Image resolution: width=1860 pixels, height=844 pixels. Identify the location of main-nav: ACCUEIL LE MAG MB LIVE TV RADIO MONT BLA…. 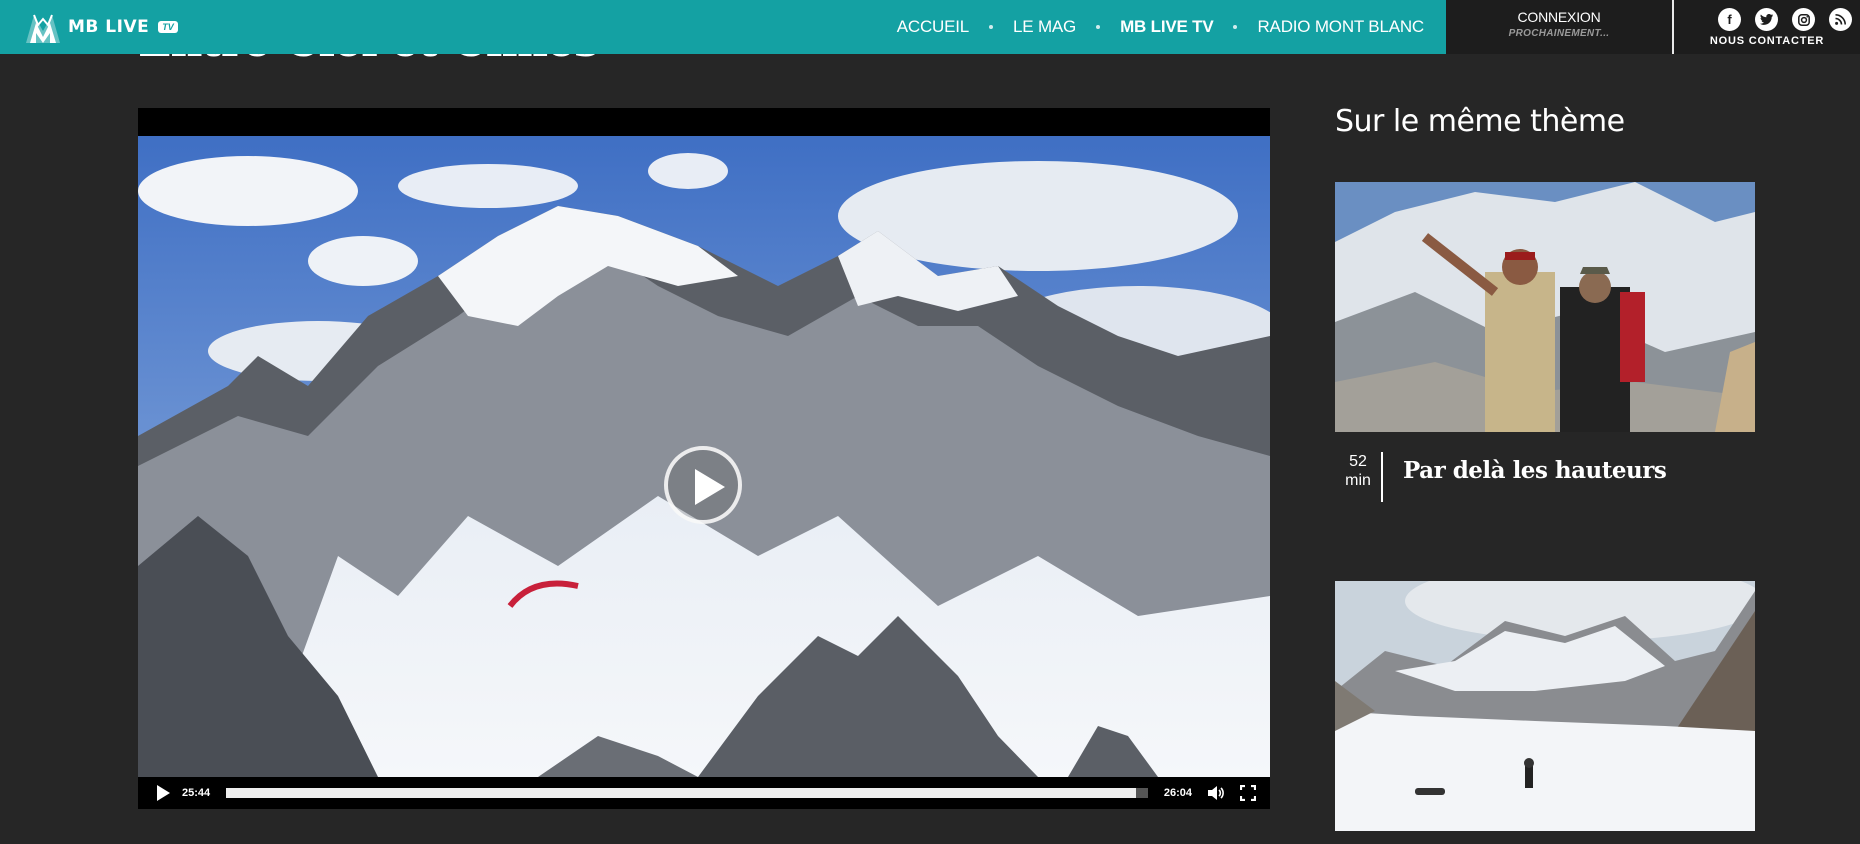
(1171, 27).